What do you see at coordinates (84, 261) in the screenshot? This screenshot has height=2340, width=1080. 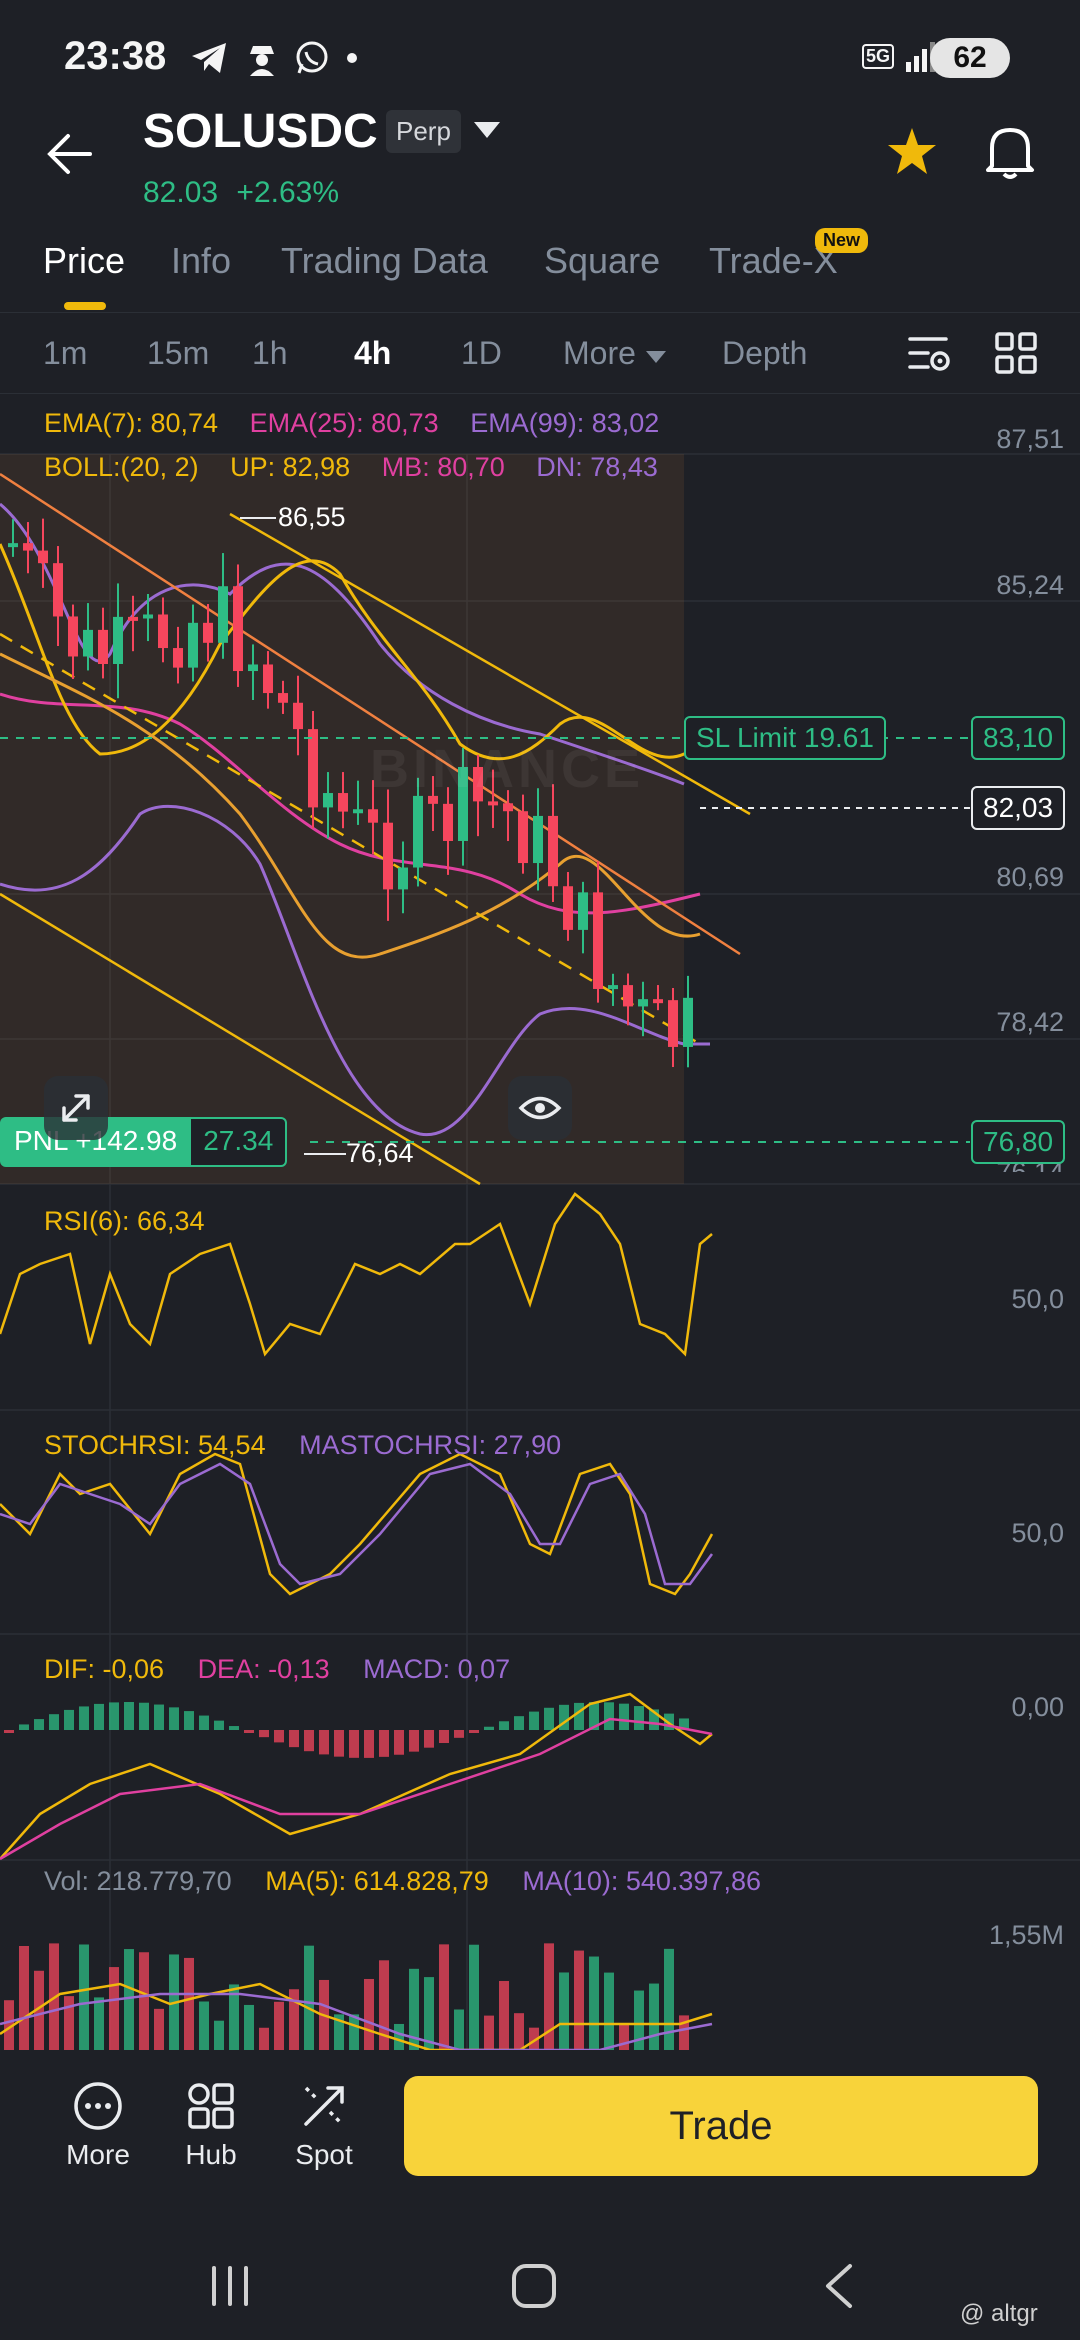 I see `tab-price: Price` at bounding box center [84, 261].